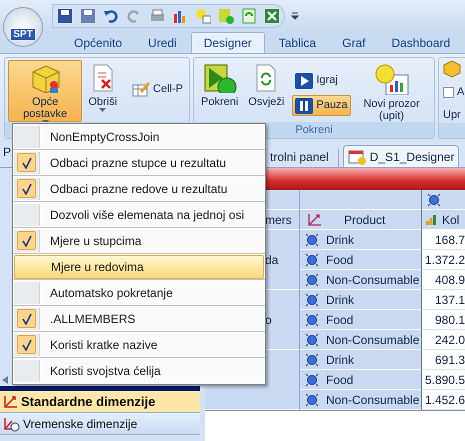 The height and width of the screenshot is (441, 465). Describe the element at coordinates (449, 360) in the screenshot. I see `table-cell-text: 691.3` at that location.